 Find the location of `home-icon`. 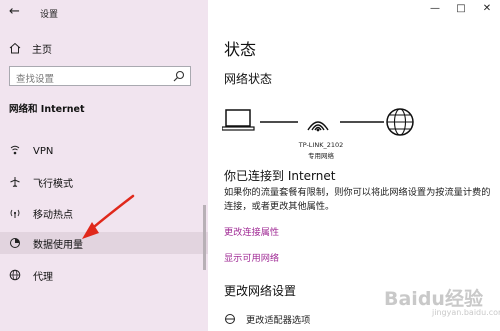

home-icon is located at coordinates (15, 48).